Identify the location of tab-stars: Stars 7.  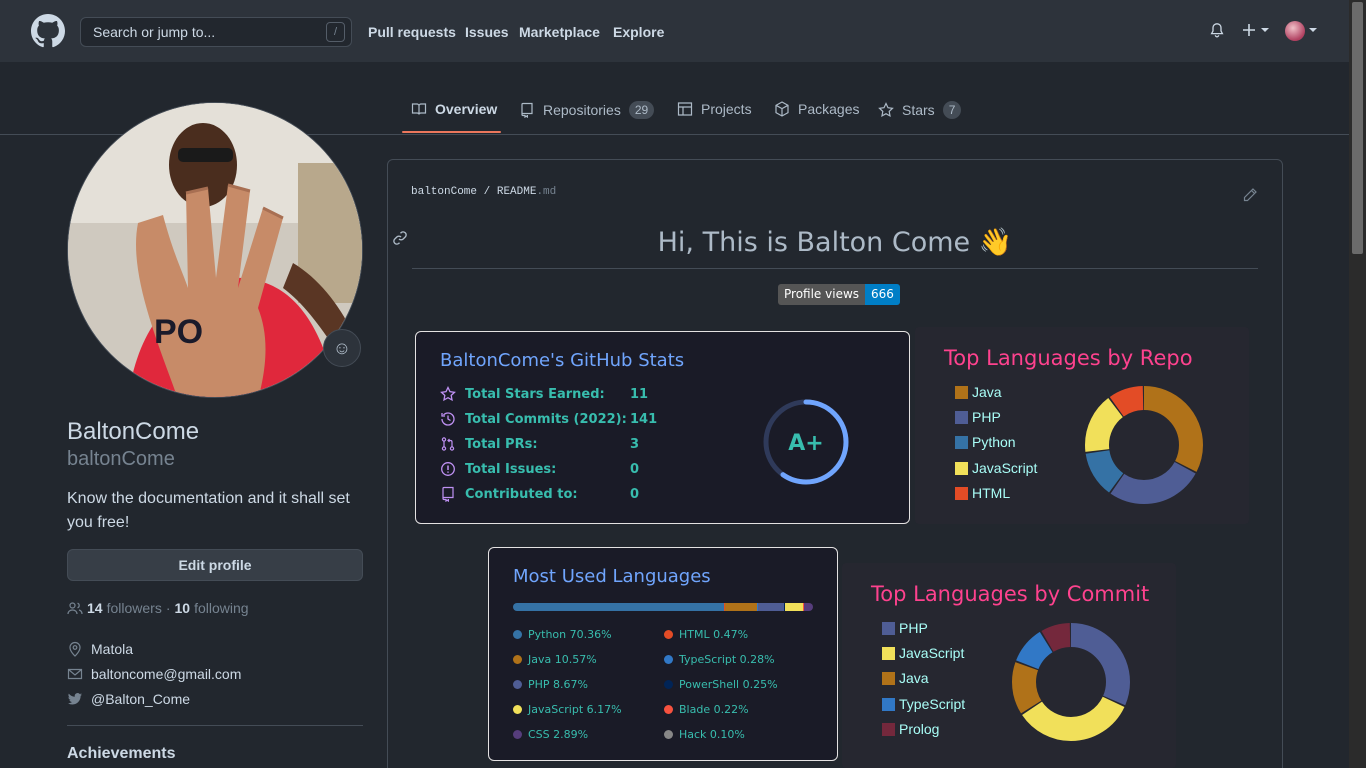
(920, 110).